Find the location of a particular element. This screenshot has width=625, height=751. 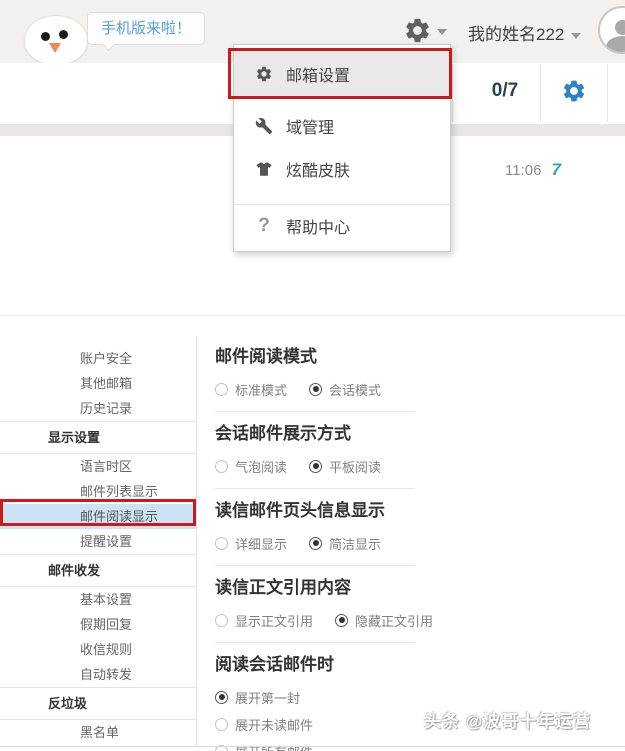

sidebar-item-label: 提醒设置 is located at coordinates (106, 541).